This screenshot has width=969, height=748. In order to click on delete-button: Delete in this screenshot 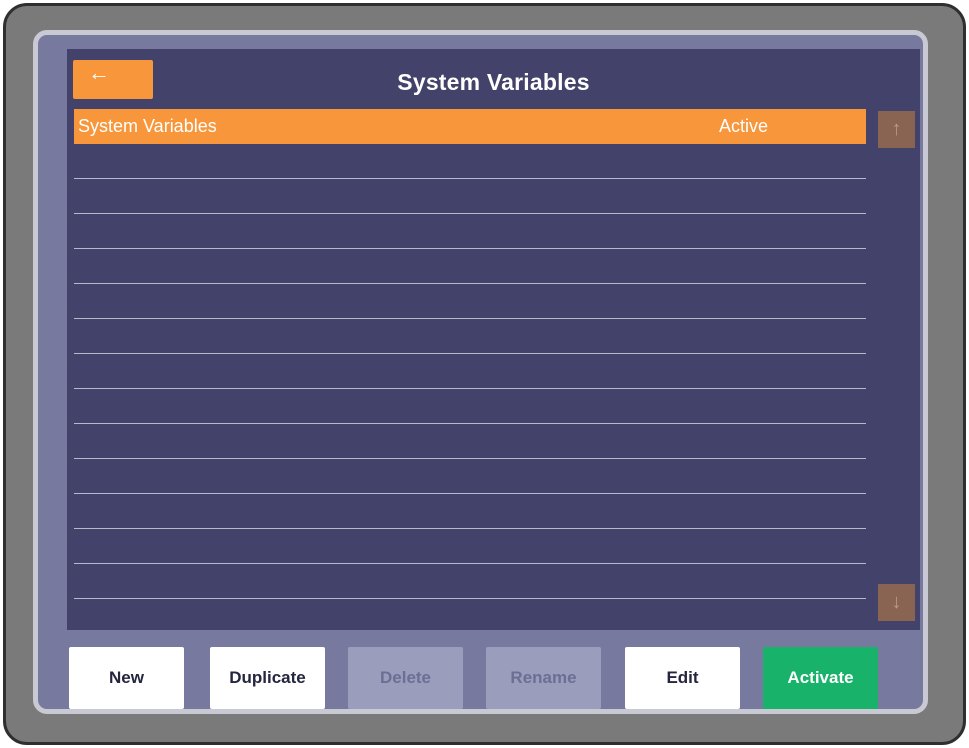, I will do `click(405, 678)`.